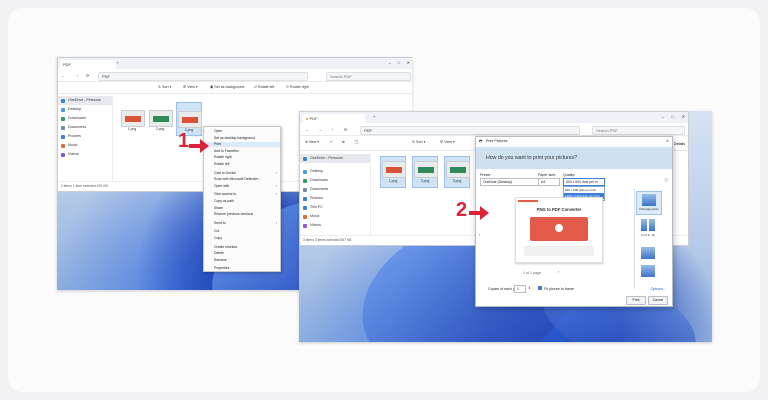 The width and height of the screenshot is (768, 400). I want to click on help-icon: ⓘ, so click(666, 180).